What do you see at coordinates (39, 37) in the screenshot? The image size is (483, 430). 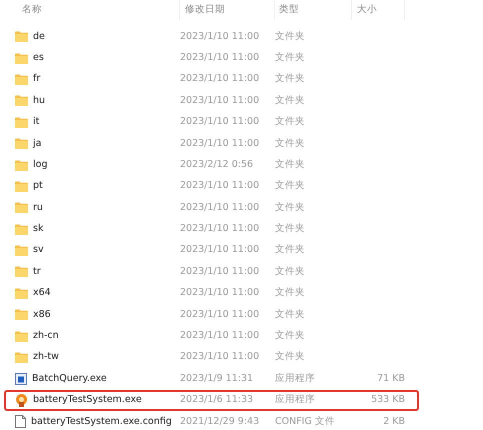 I see `file-name: de` at bounding box center [39, 37].